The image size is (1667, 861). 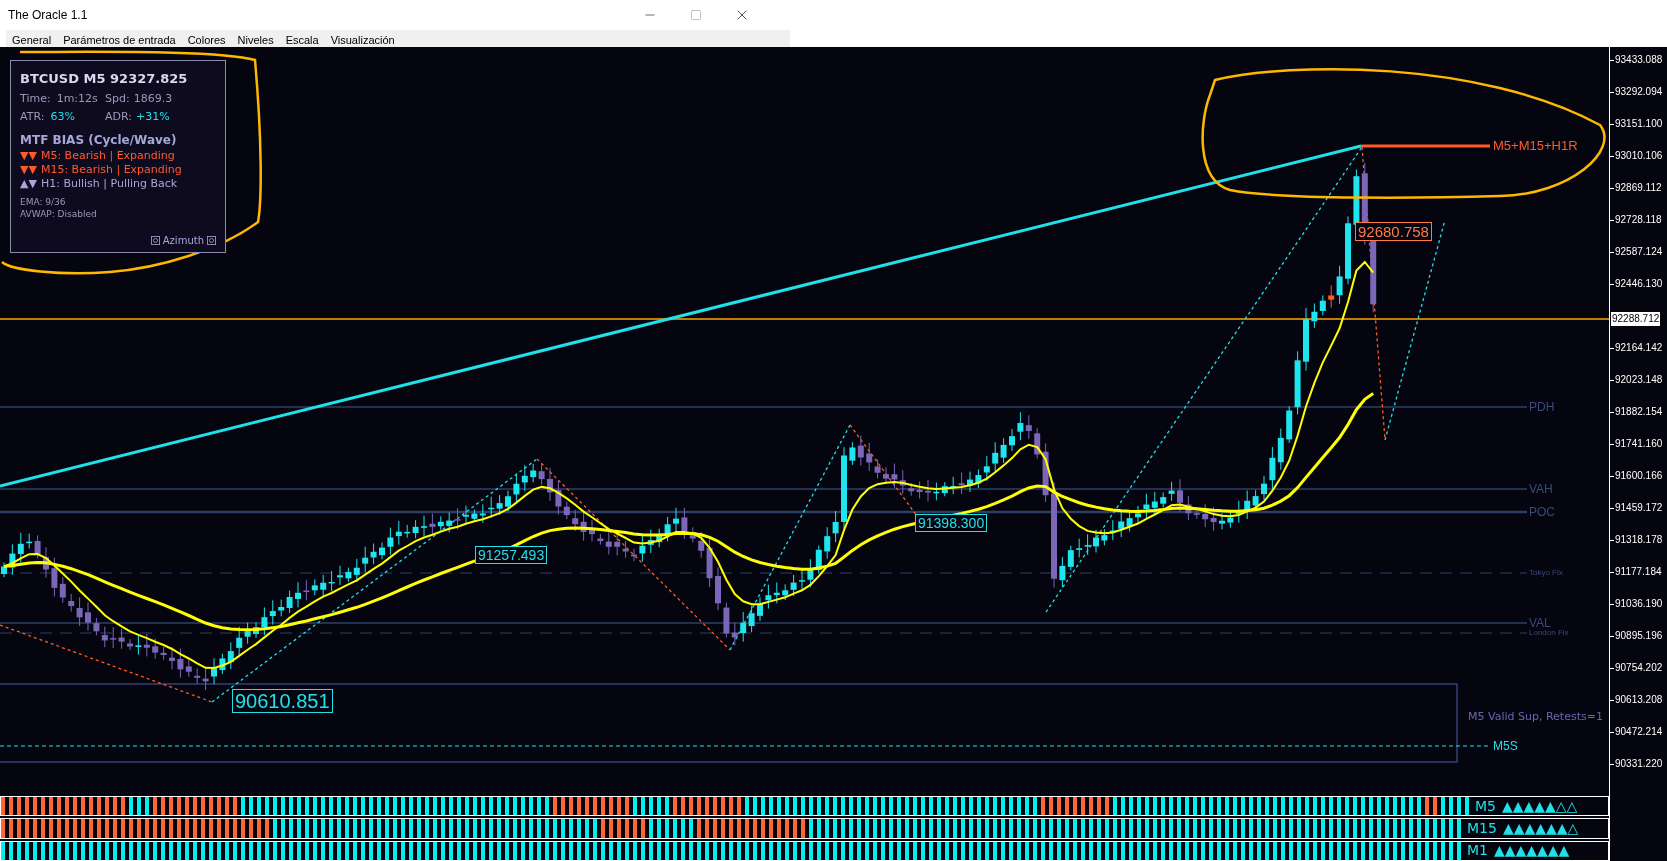 I want to click on current-price-tag: 92288.712, so click(x=1636, y=319).